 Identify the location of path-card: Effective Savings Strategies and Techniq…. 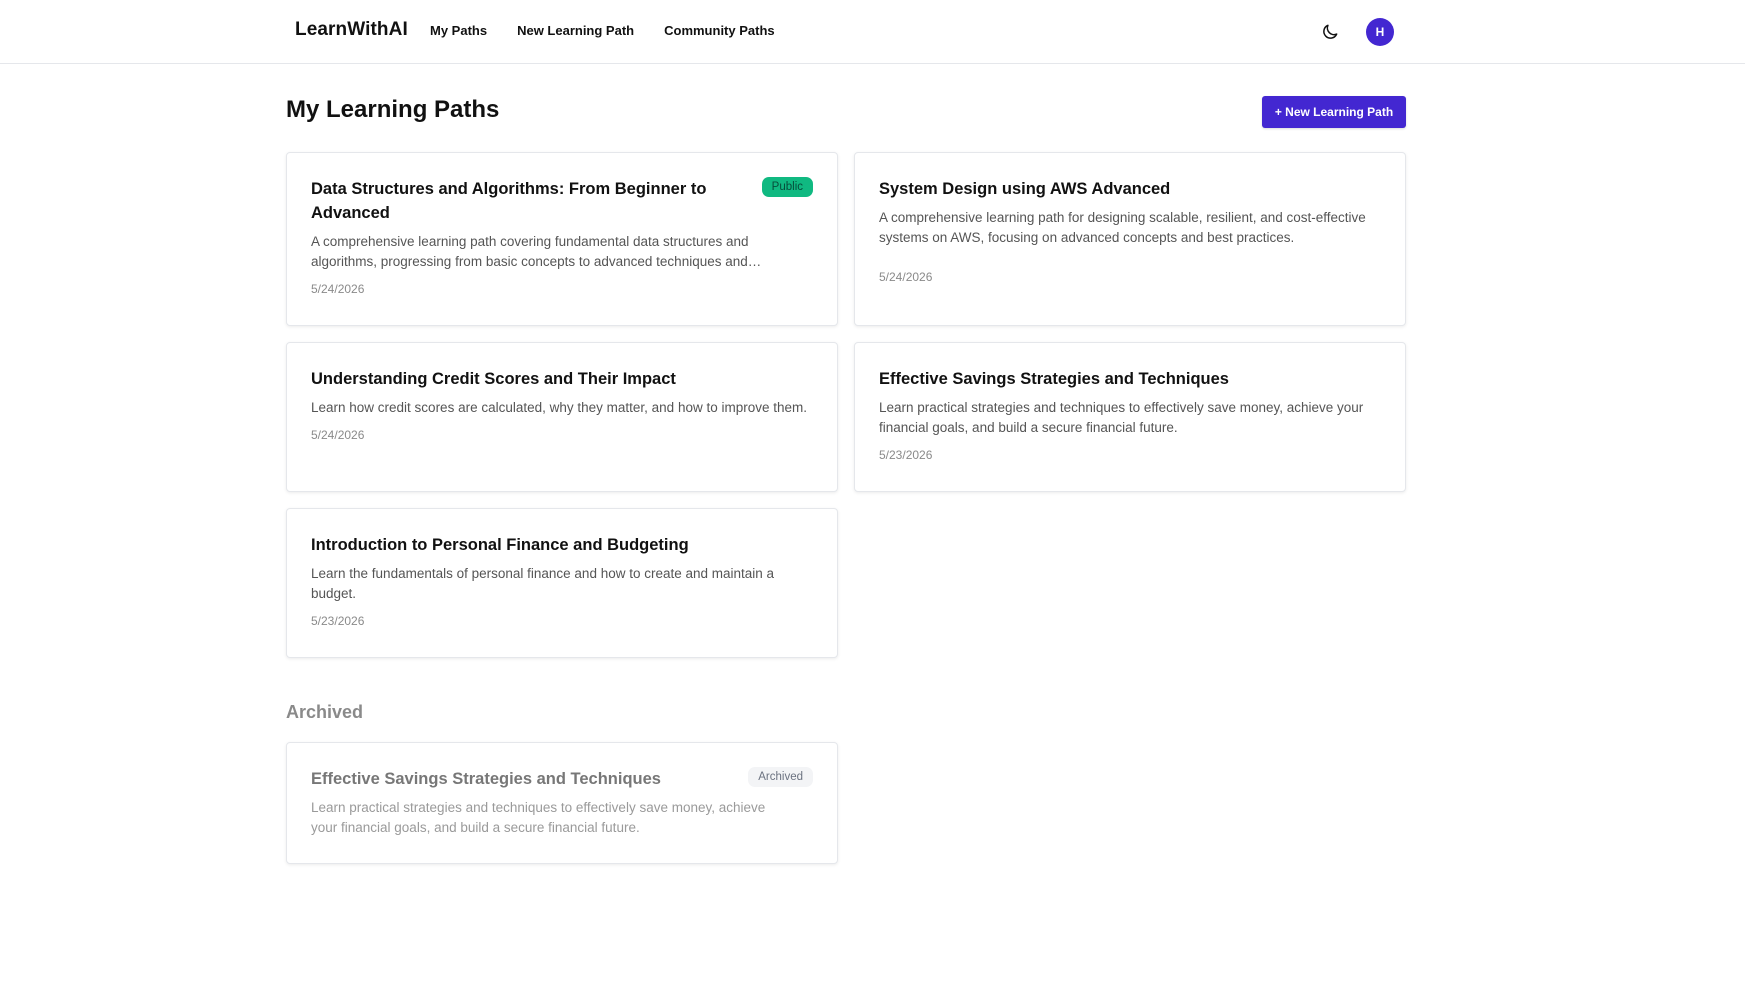
(1130, 417).